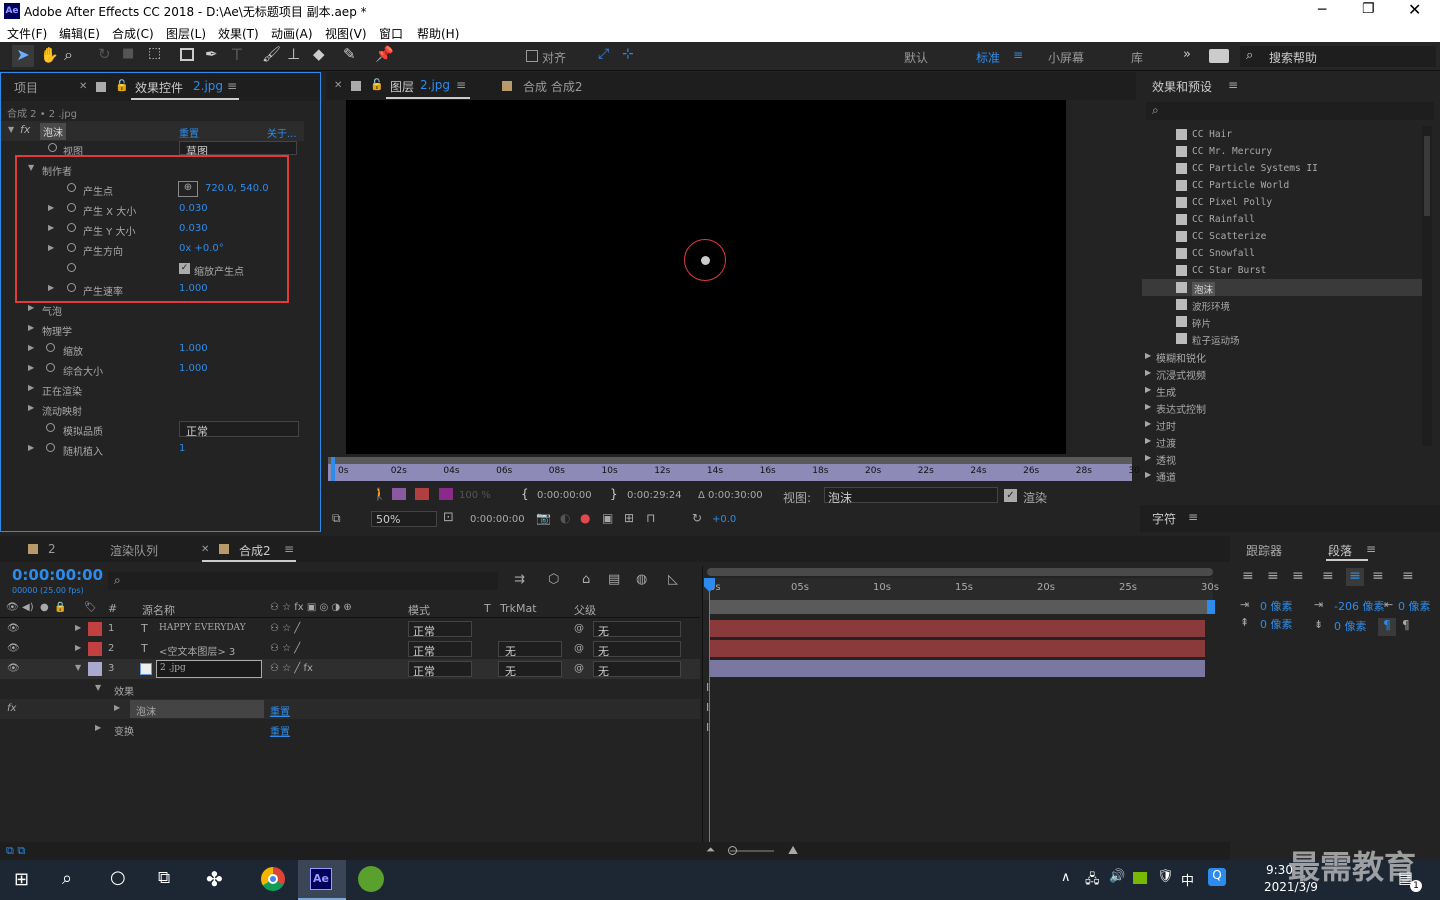 This screenshot has height=900, width=1440. Describe the element at coordinates (346, 33) in the screenshot. I see `menu-view: 视图(V)` at that location.